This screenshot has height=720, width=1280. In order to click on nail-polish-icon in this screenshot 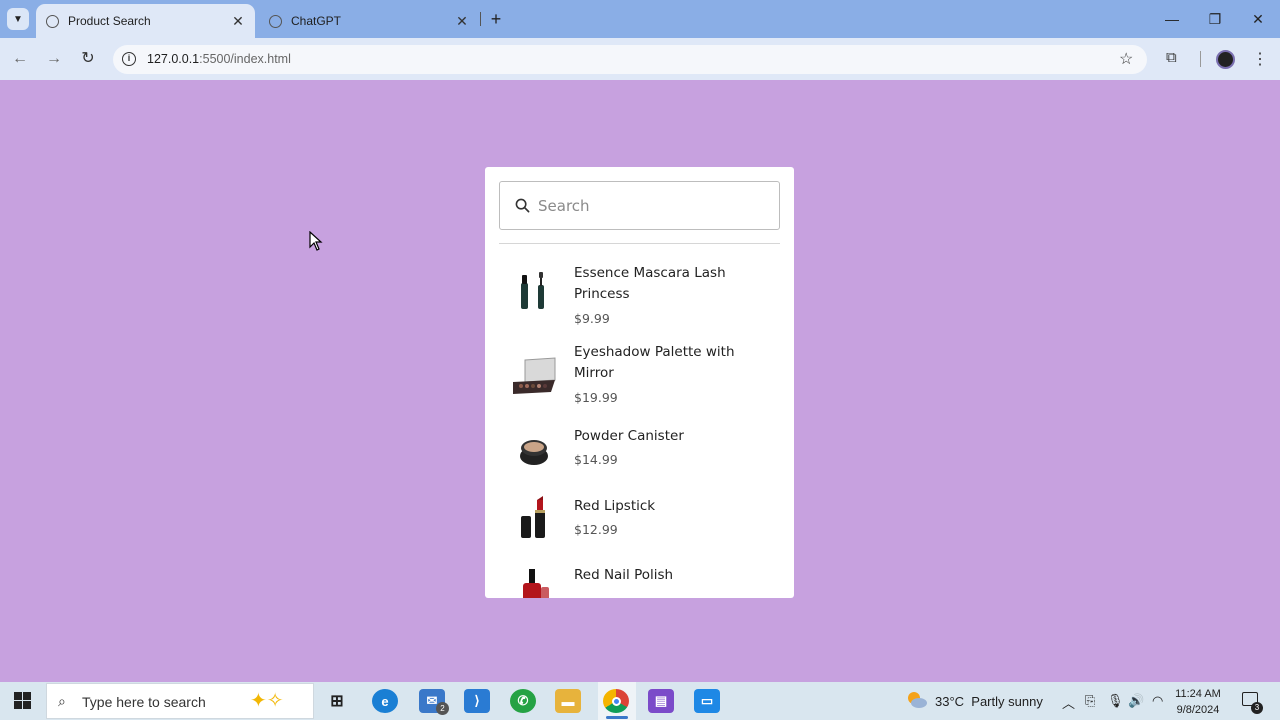, I will do `click(536, 583)`.